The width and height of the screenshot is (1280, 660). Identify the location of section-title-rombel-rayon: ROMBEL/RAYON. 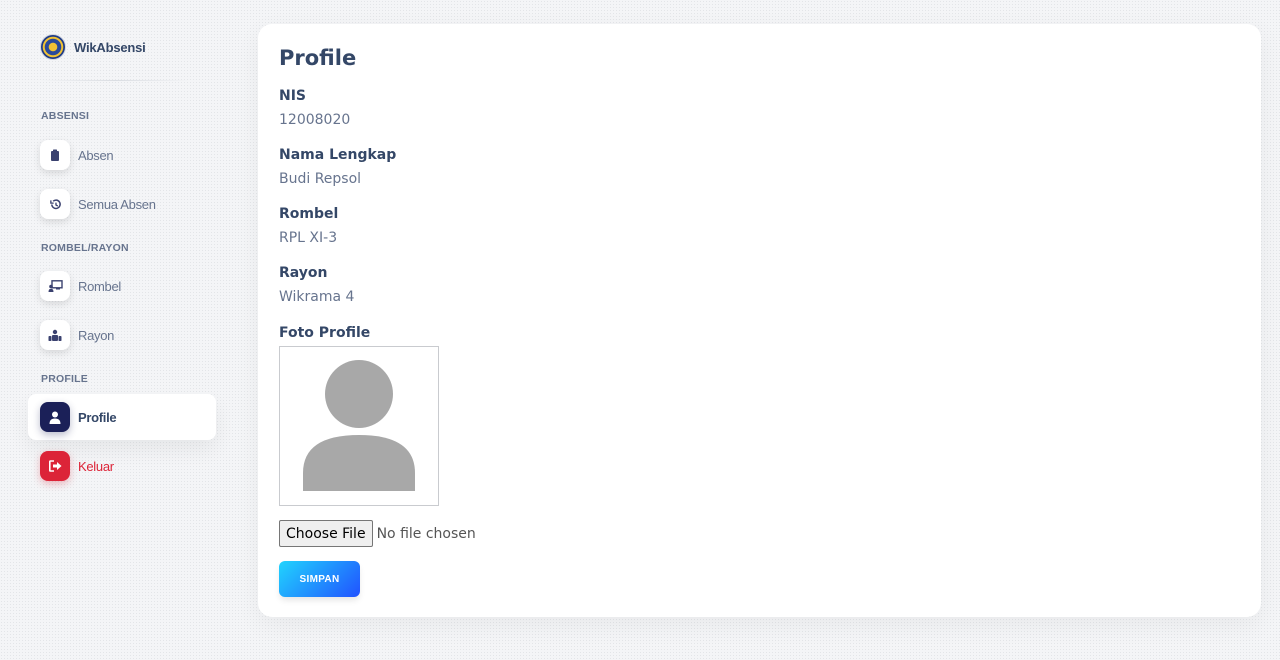
(85, 248).